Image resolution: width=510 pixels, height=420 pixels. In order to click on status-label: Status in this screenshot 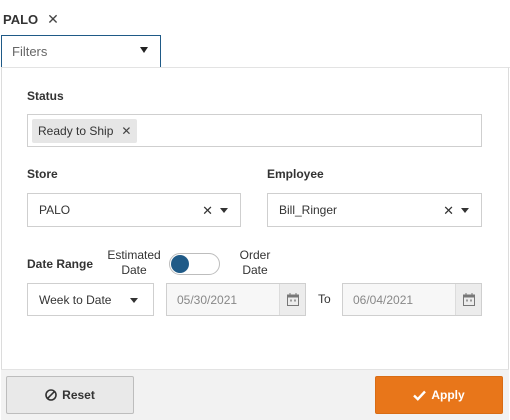, I will do `click(45, 96)`.